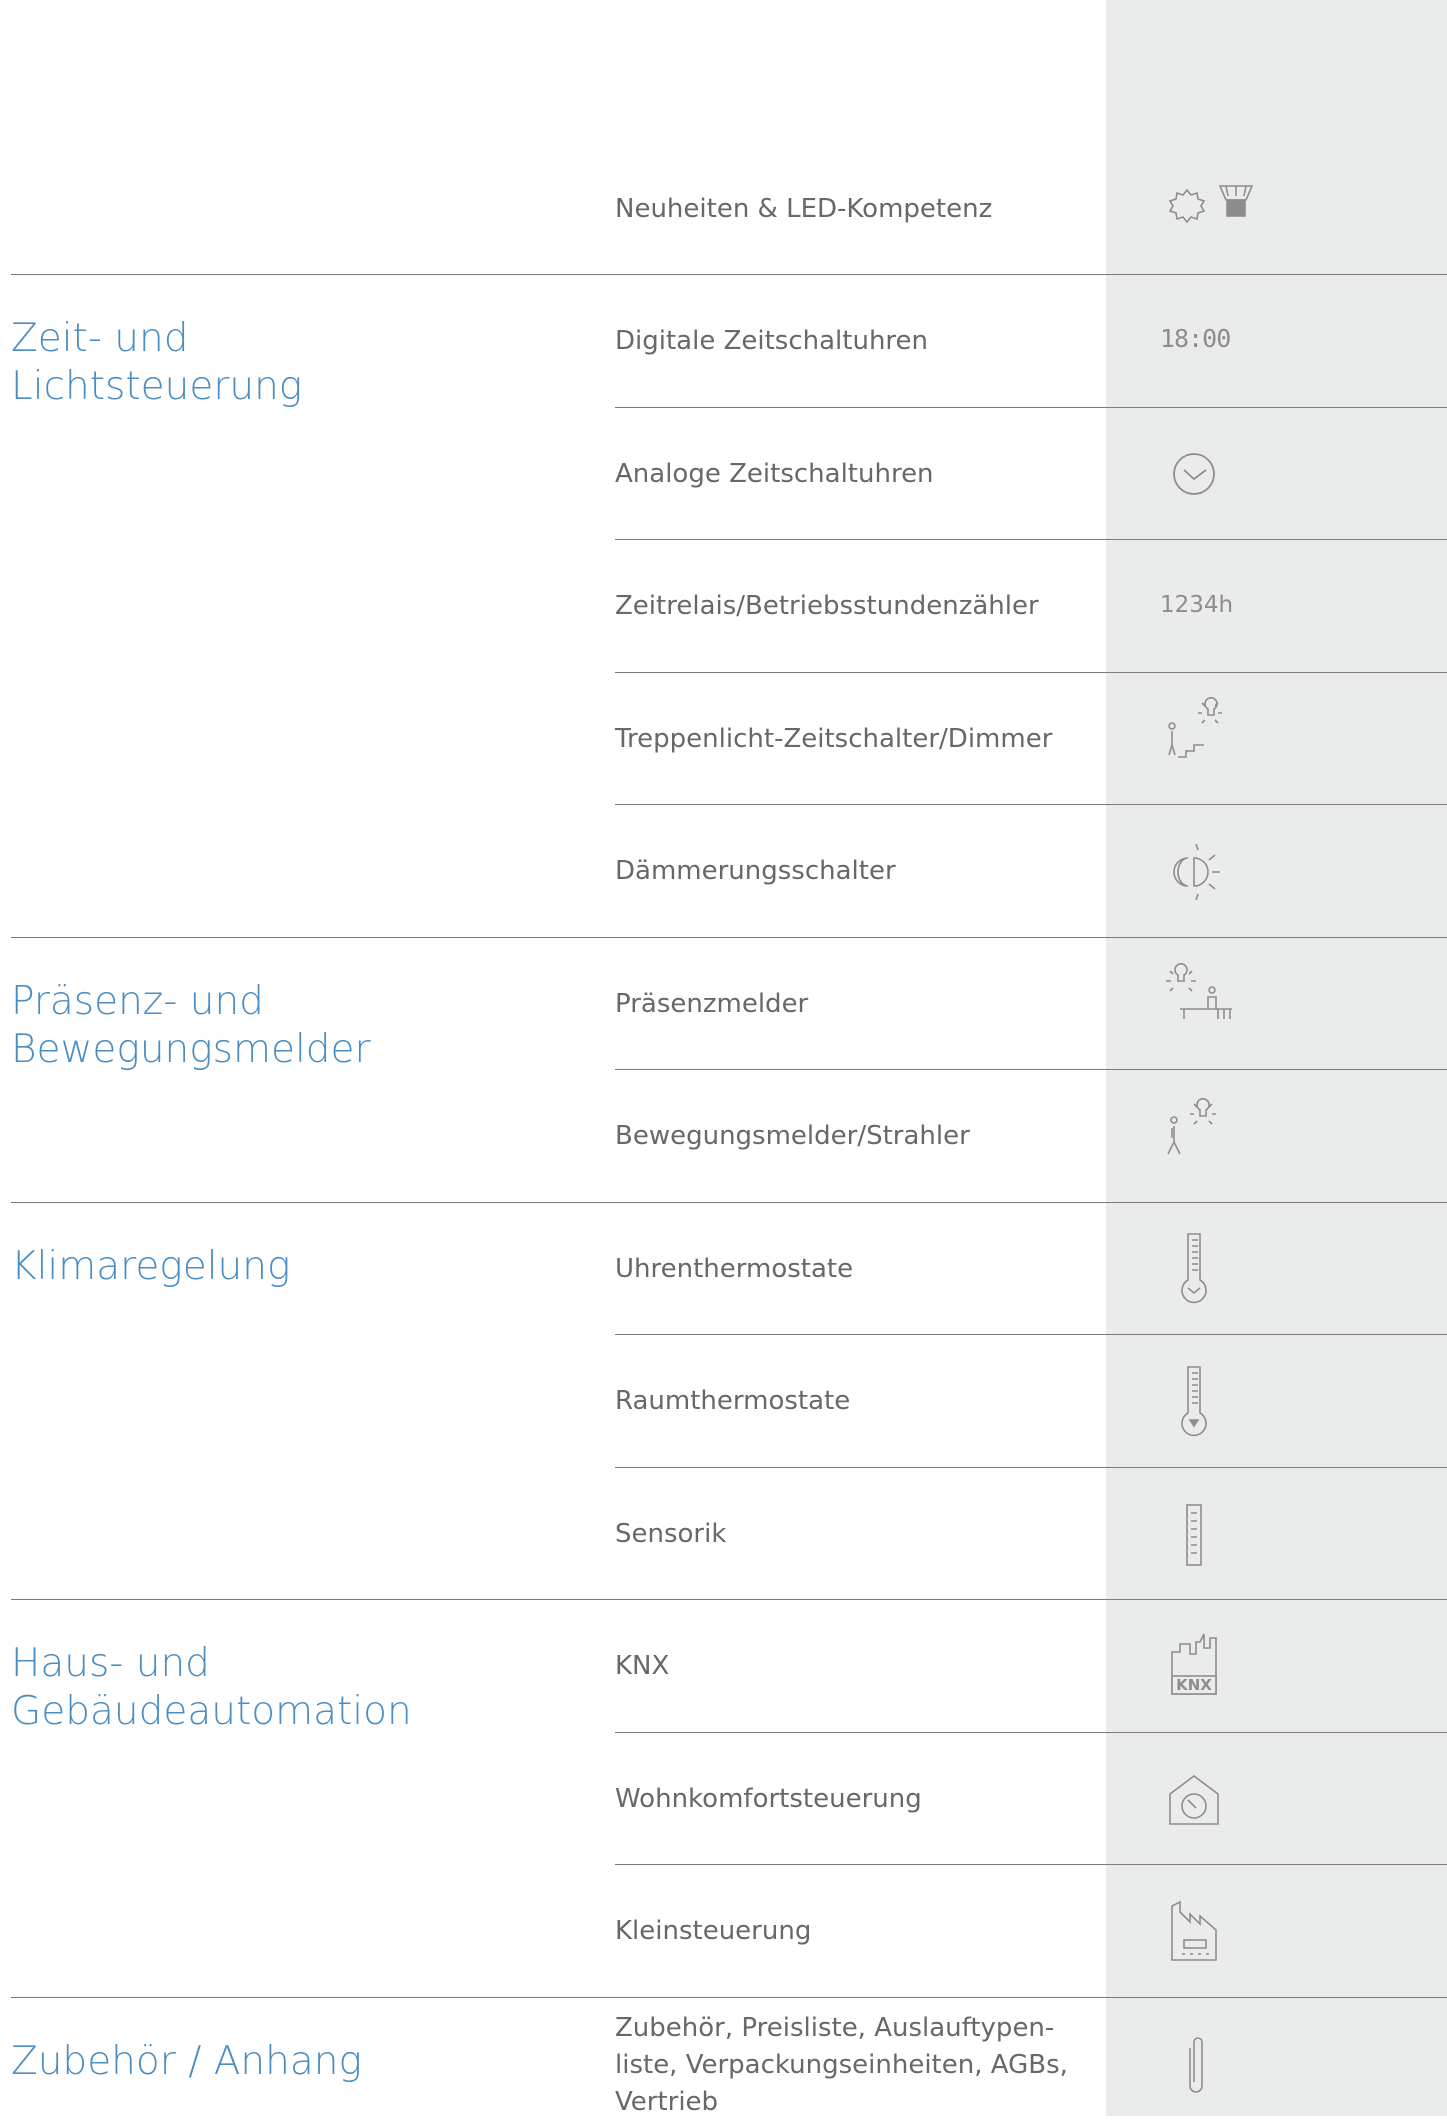 The width and height of the screenshot is (1447, 2121). What do you see at coordinates (191, 1025) in the screenshot?
I see `category-label: Präsenz- und Bewegungsmelder` at bounding box center [191, 1025].